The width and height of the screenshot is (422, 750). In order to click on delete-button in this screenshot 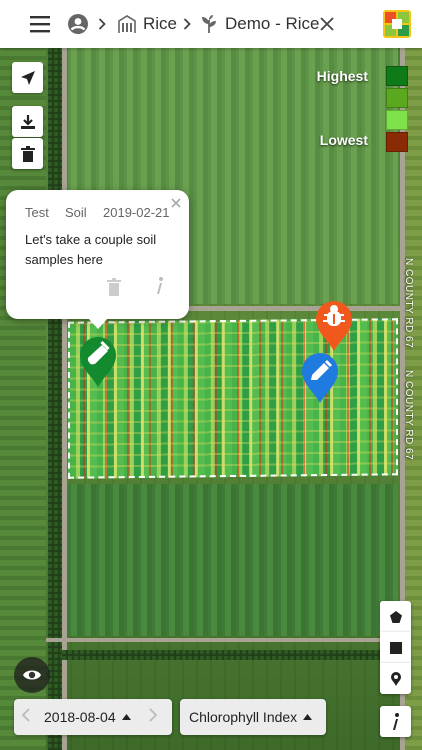, I will do `click(27, 153)`.